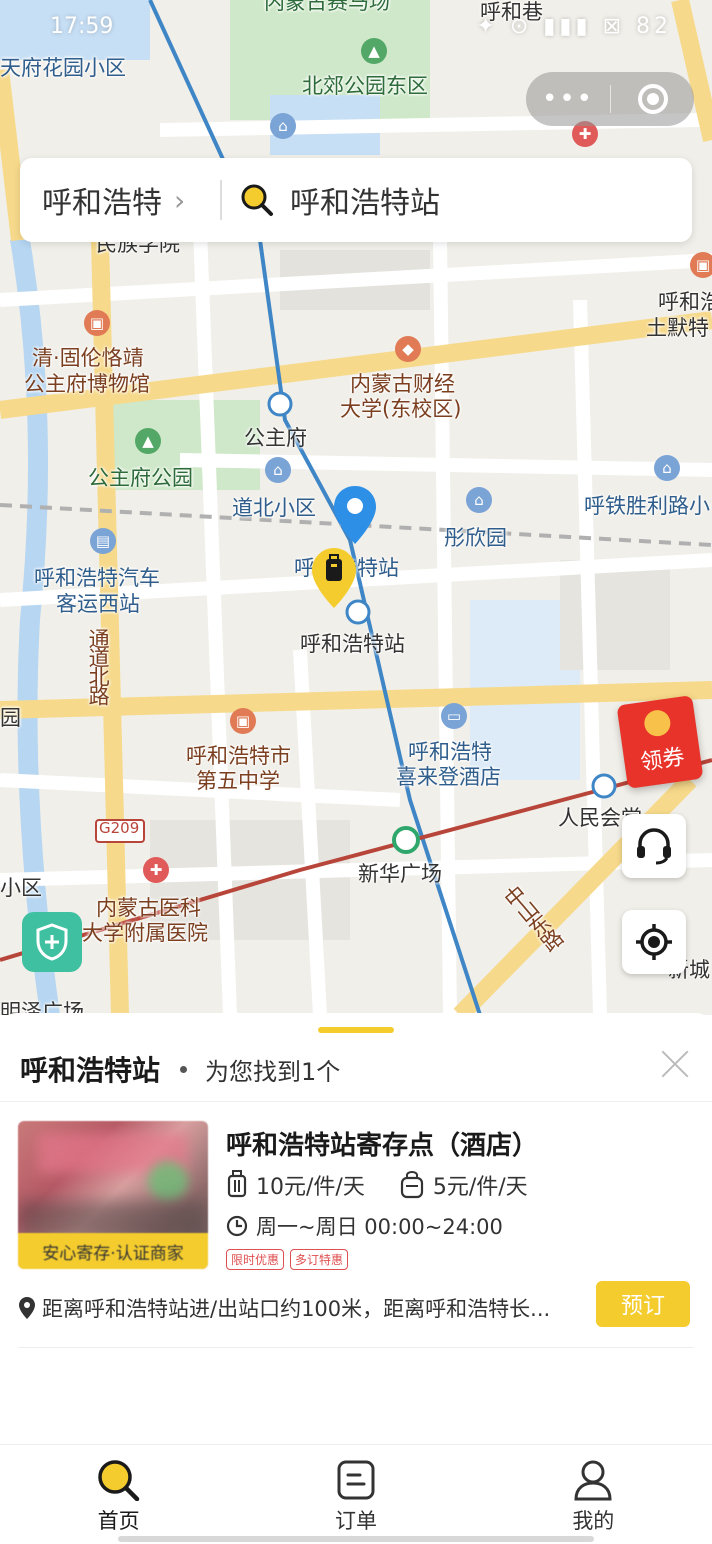 This screenshot has width=712, height=1544. I want to click on results-title: 呼和浩特站, so click(90, 1070).